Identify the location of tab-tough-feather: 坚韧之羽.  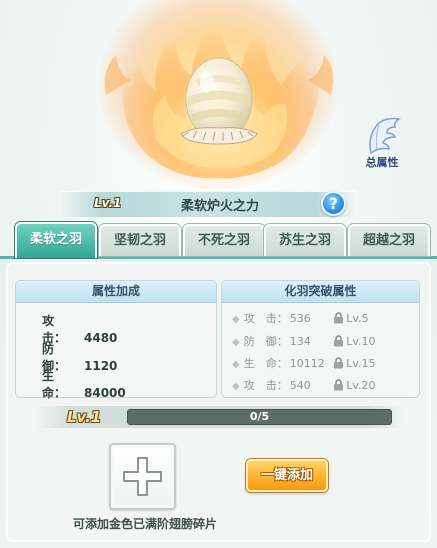
(140, 240).